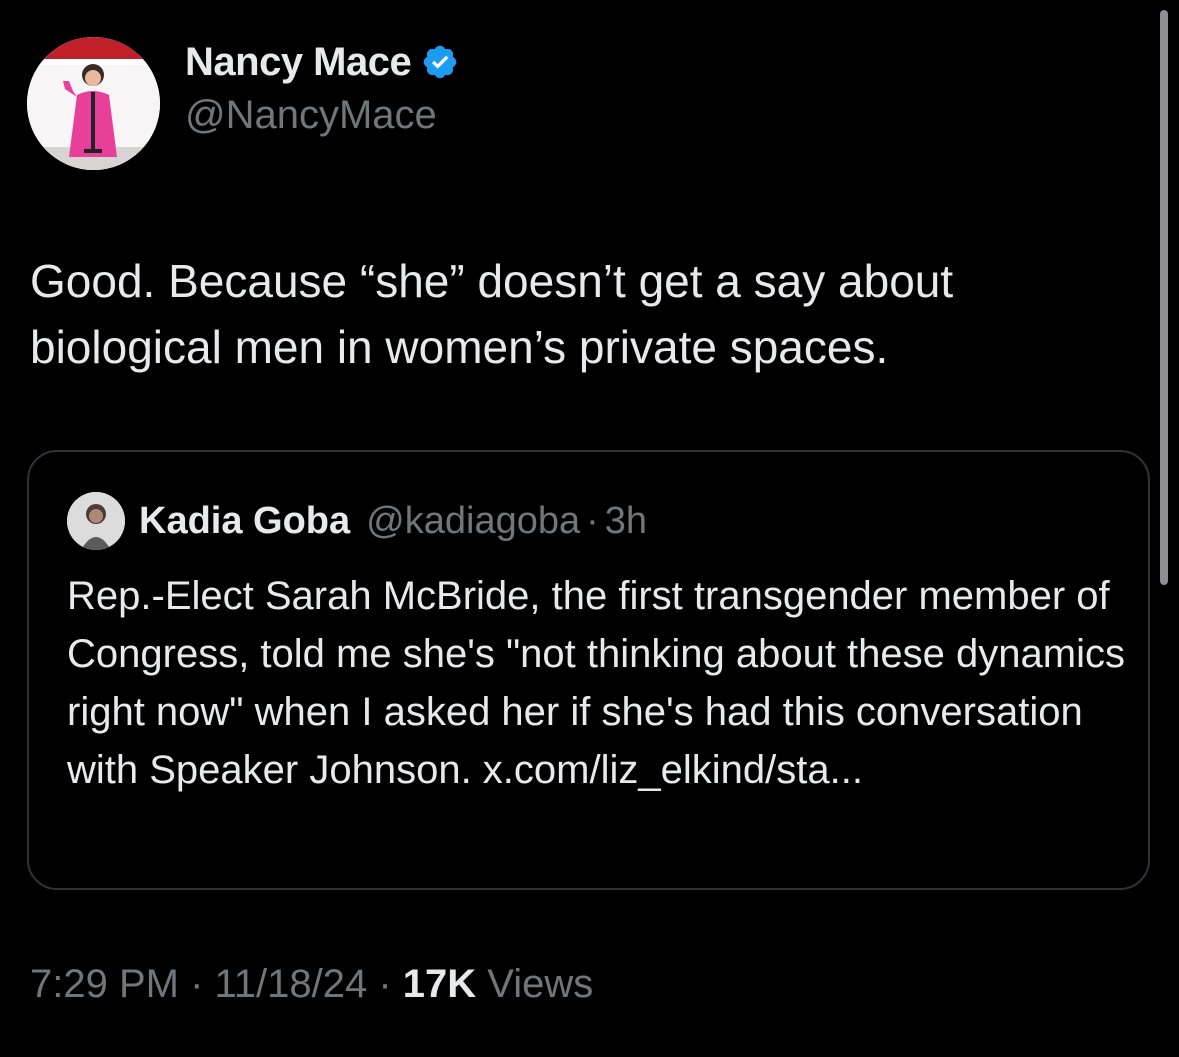  Describe the element at coordinates (439, 984) in the screenshot. I see `views-count: 17K` at that location.